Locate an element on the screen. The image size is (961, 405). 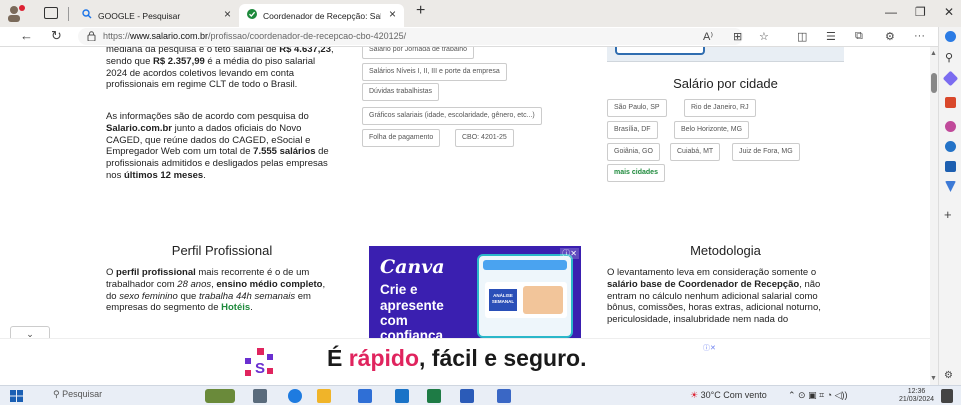
restore-icon: ❐ is located at coordinates (920, 12).